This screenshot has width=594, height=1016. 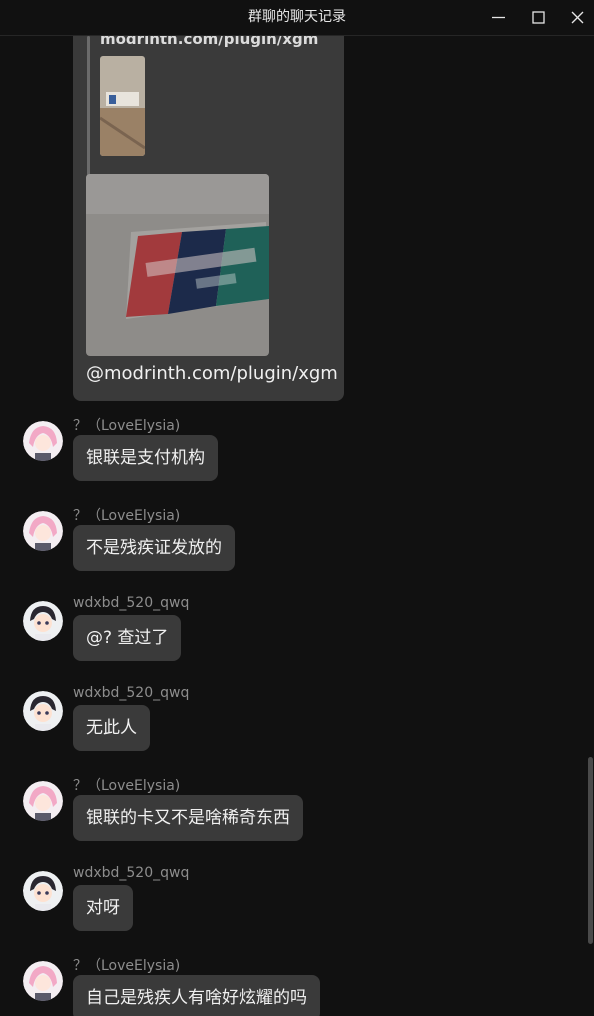 What do you see at coordinates (212, 373) in the screenshot?
I see `message-text: @modrinth.com/plugin/xgm` at bounding box center [212, 373].